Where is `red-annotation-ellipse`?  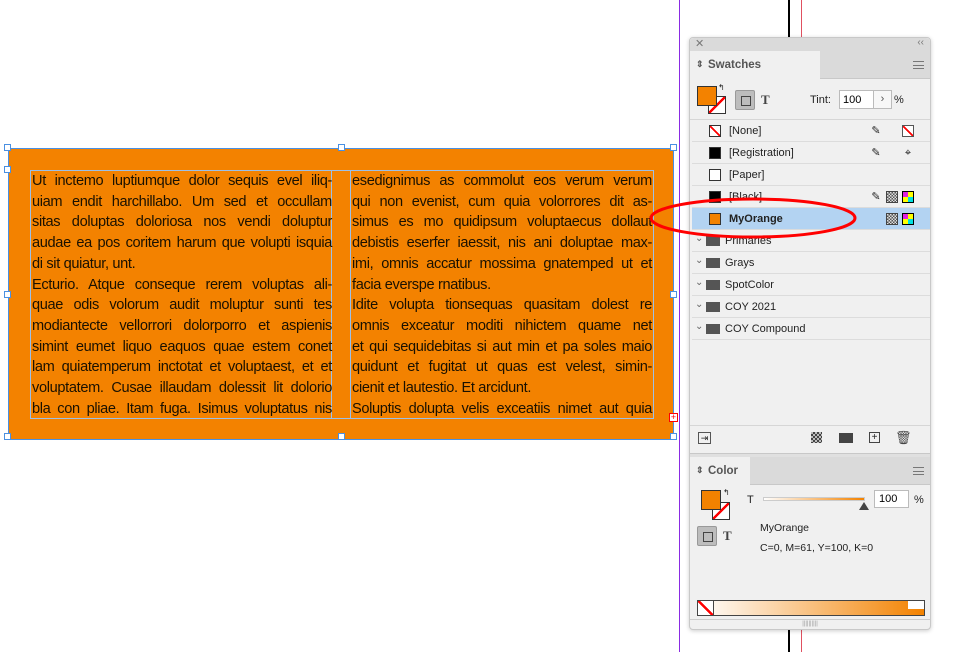
red-annotation-ellipse is located at coordinates (753, 218).